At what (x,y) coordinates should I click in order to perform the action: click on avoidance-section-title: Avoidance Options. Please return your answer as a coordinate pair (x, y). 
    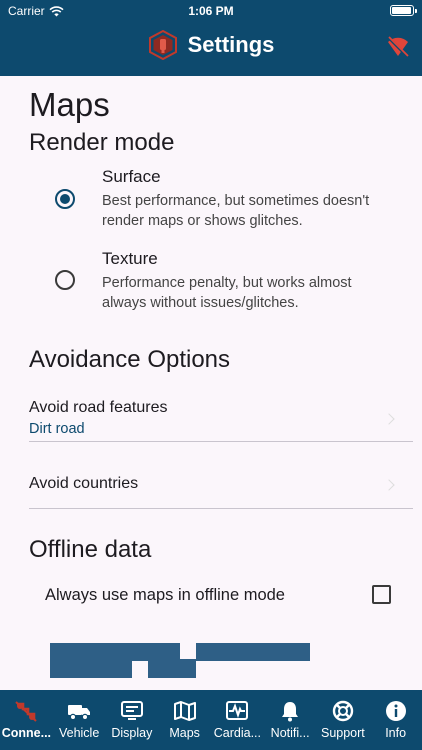
    Looking at the image, I should click on (130, 359).